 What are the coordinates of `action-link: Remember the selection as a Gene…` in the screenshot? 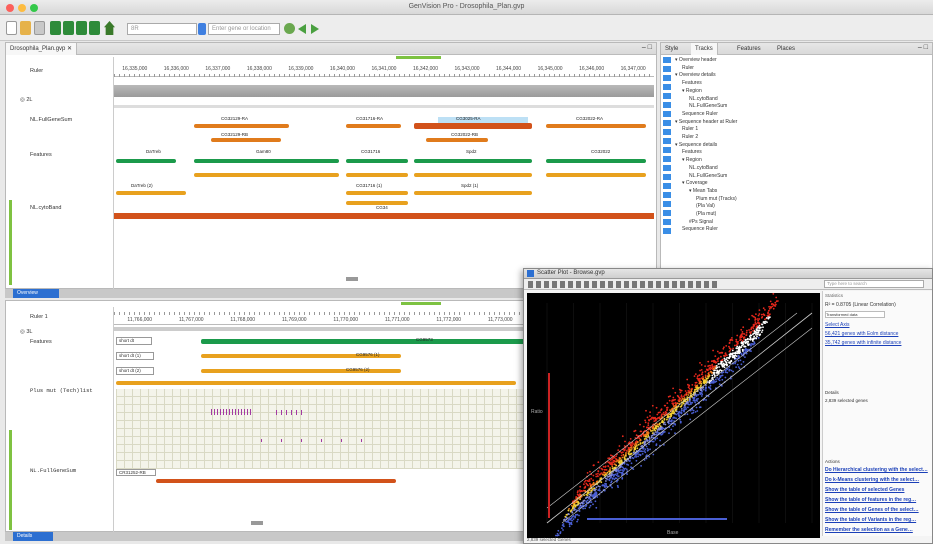 It's located at (877, 530).